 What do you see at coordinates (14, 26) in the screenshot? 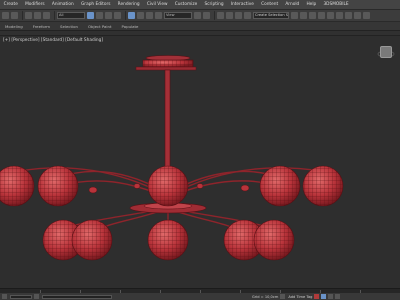
I see `tab-modeling: Modeling` at bounding box center [14, 26].